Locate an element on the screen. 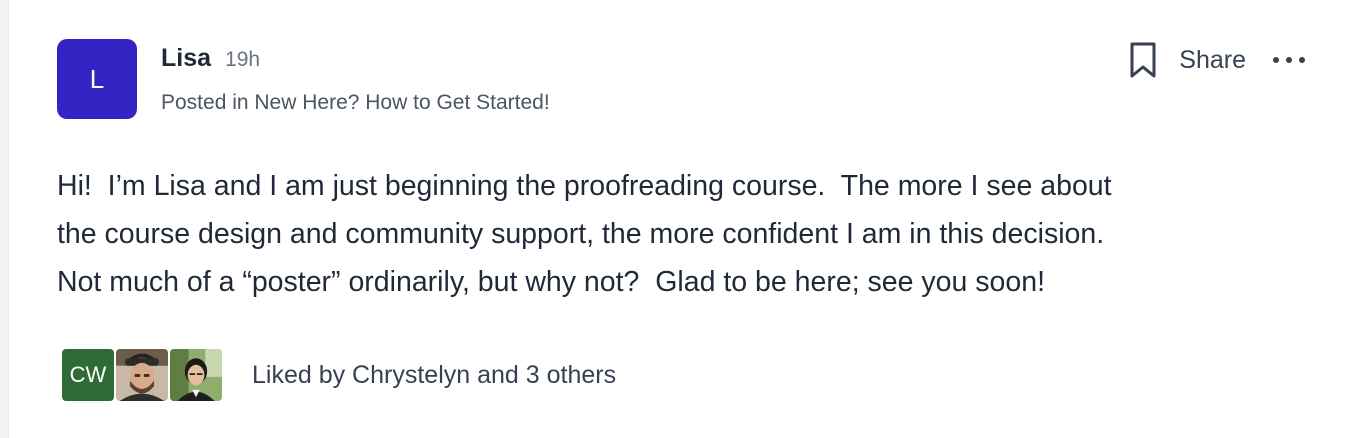 The width and height of the screenshot is (1354, 438). author-avatar: L is located at coordinates (97, 79).